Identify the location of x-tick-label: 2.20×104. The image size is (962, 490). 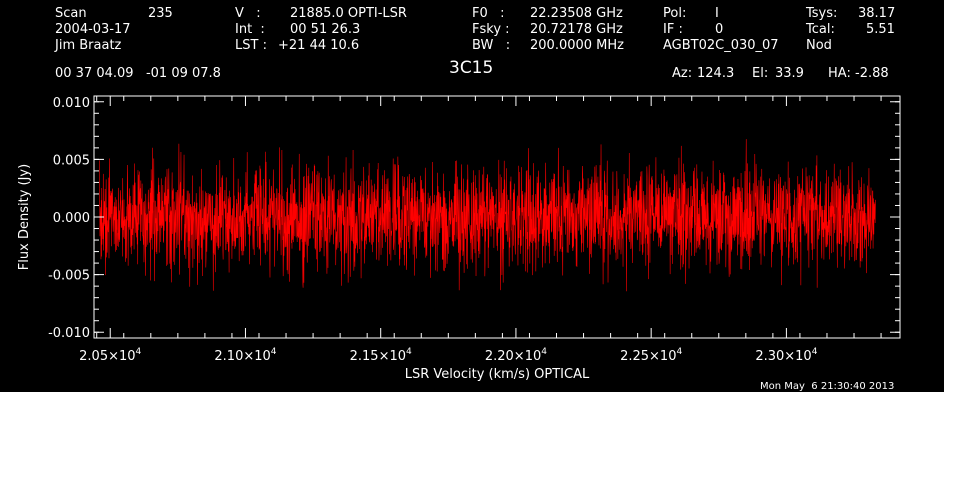
(516, 355).